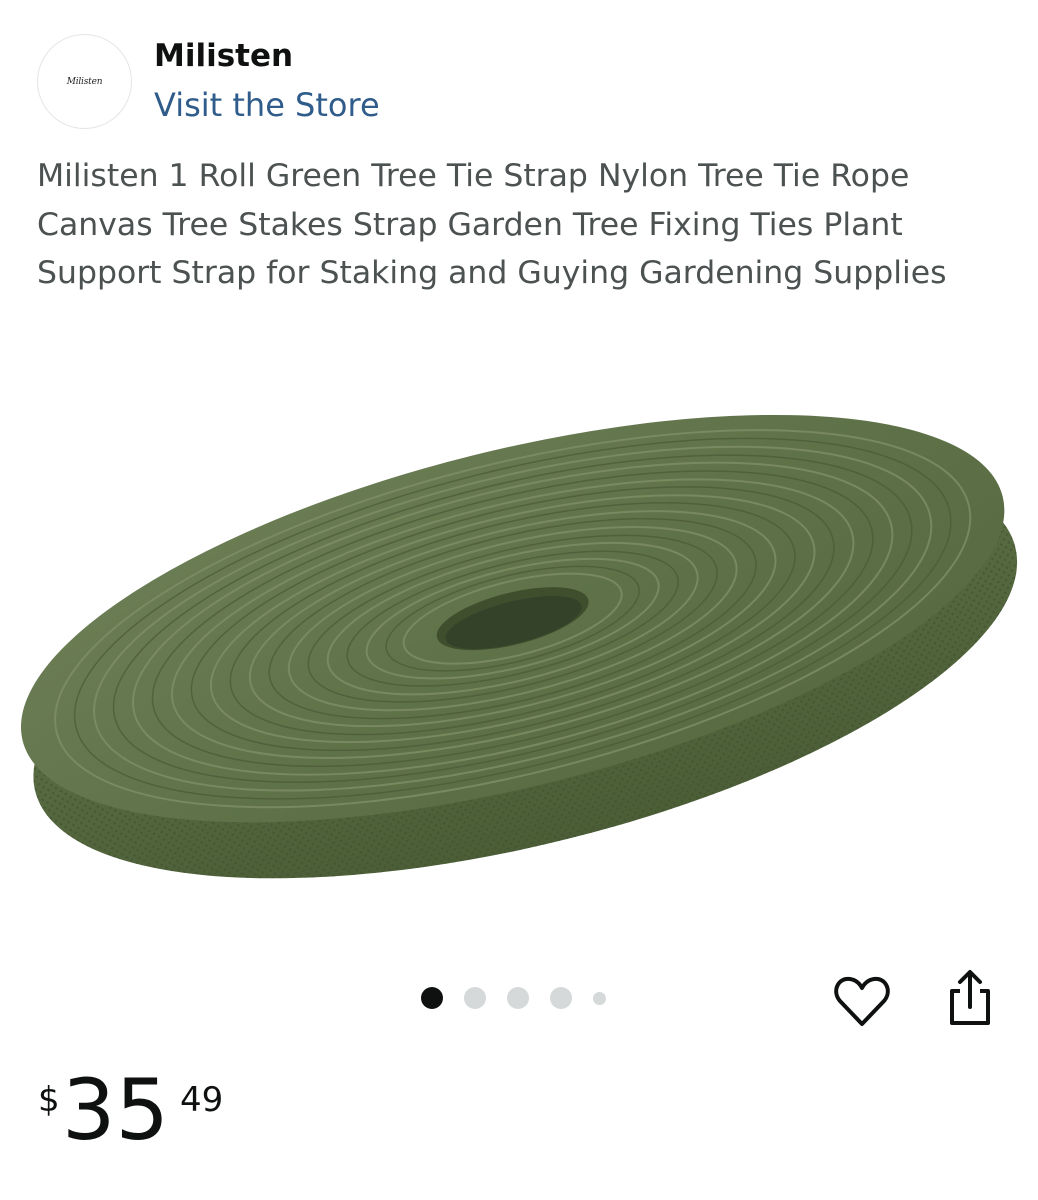 Image resolution: width=1038 pixels, height=1200 pixels. I want to click on share-icon, so click(970, 997).